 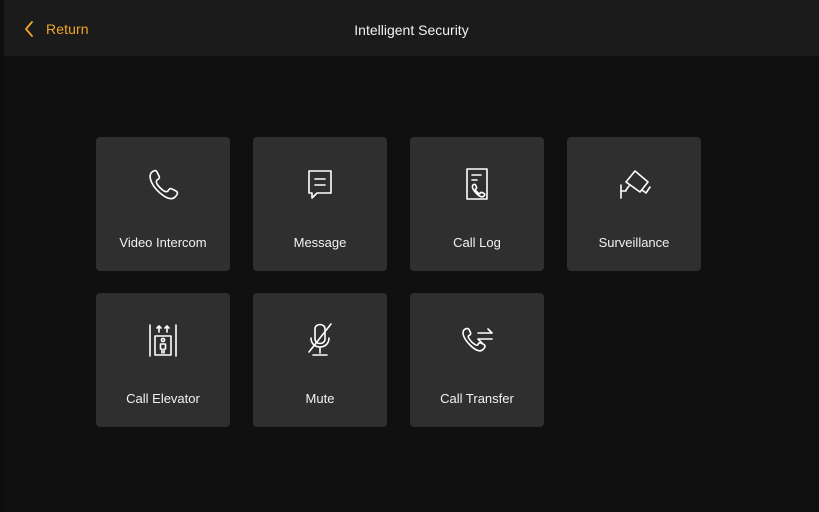 I want to click on tile-call-log: Call Log, so click(x=477, y=204).